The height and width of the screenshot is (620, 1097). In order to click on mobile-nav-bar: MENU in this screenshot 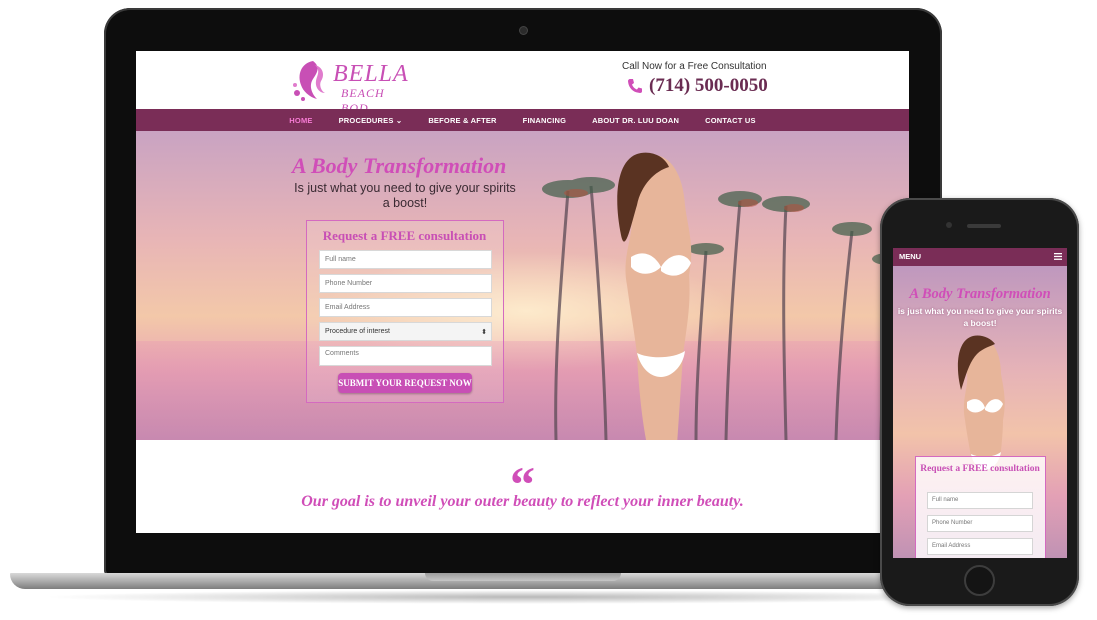, I will do `click(980, 257)`.